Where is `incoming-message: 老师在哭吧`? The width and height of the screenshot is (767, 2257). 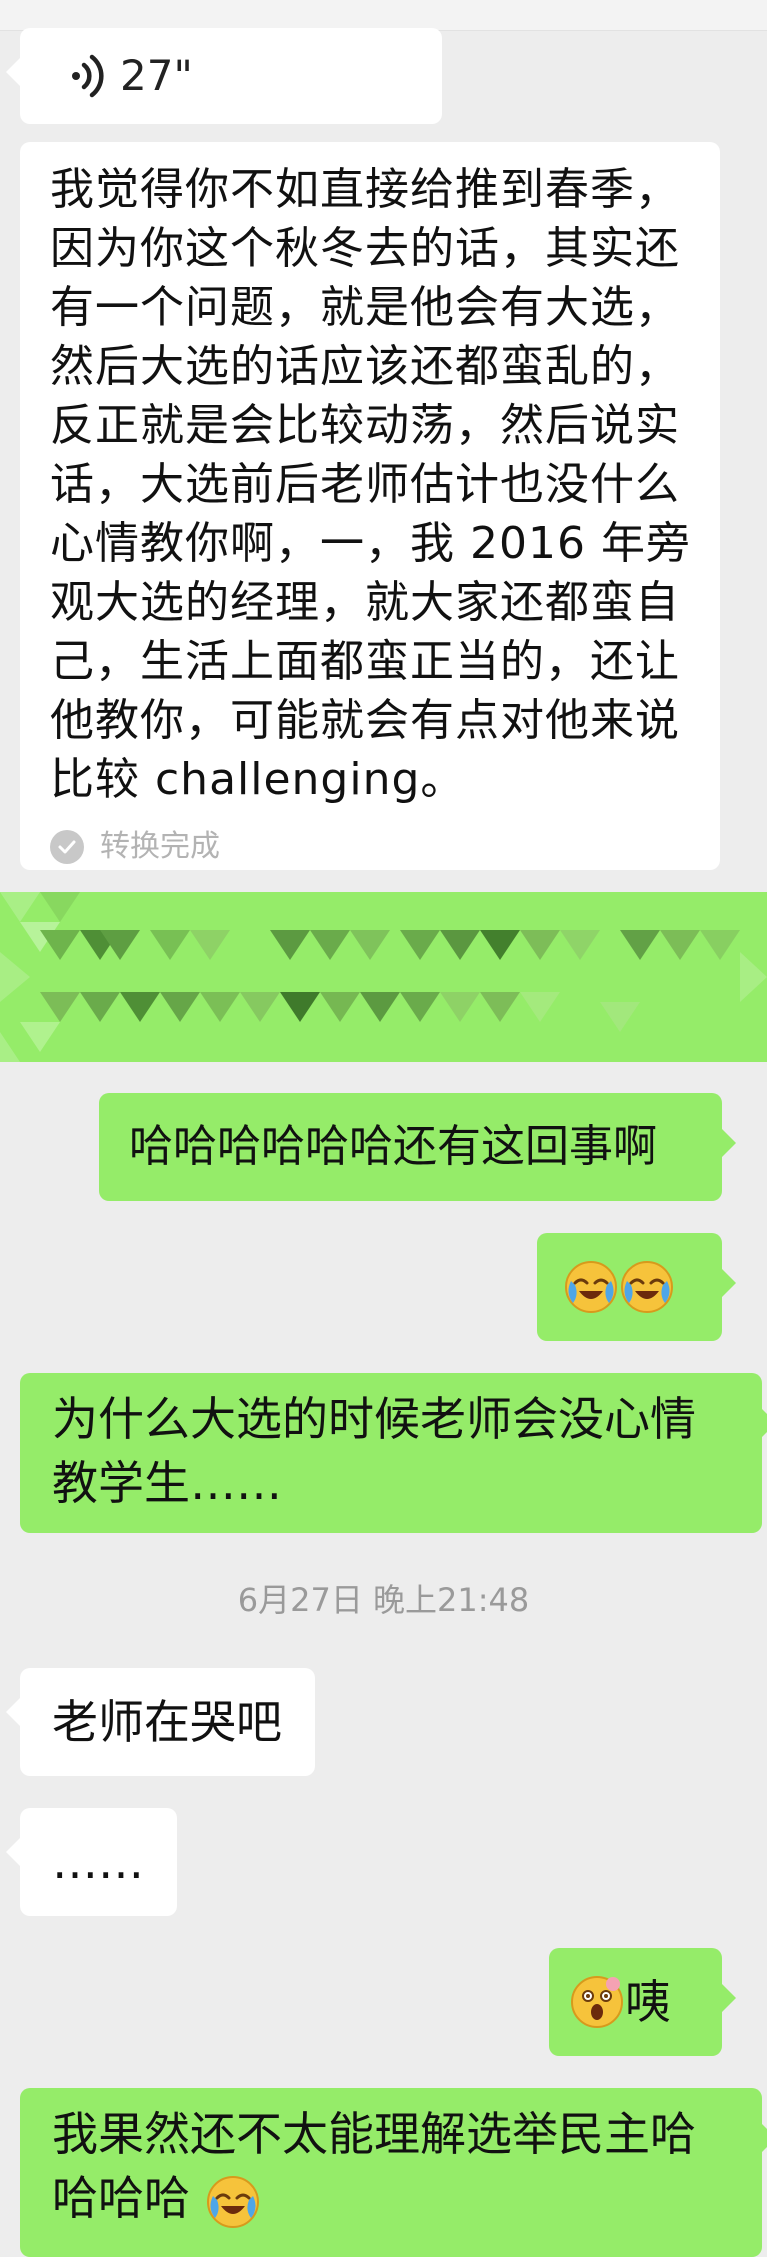
incoming-message: 老师在哭吧 is located at coordinates (160, 1722).